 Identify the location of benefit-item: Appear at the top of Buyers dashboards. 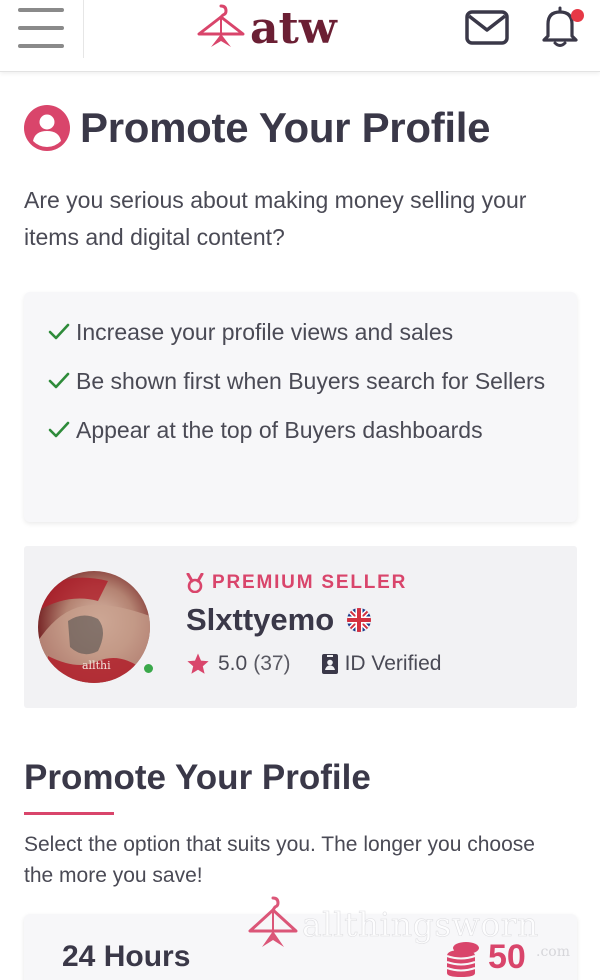
(302, 430).